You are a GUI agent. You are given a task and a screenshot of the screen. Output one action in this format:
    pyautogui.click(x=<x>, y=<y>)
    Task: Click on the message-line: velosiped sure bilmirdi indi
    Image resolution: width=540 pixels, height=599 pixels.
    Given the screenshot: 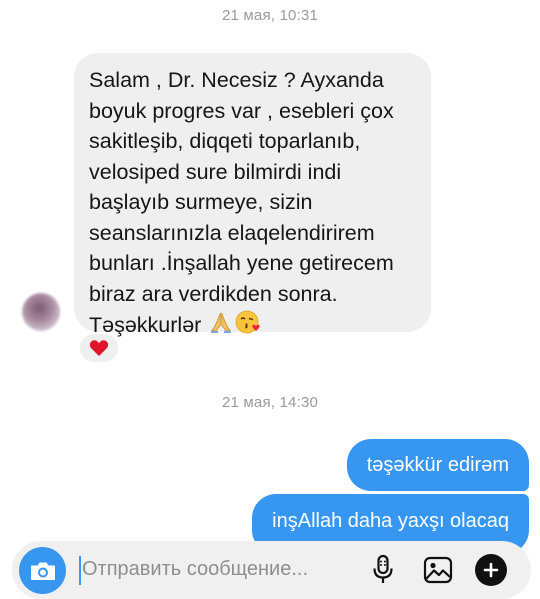 What is the action you would take?
    pyautogui.click(x=215, y=171)
    